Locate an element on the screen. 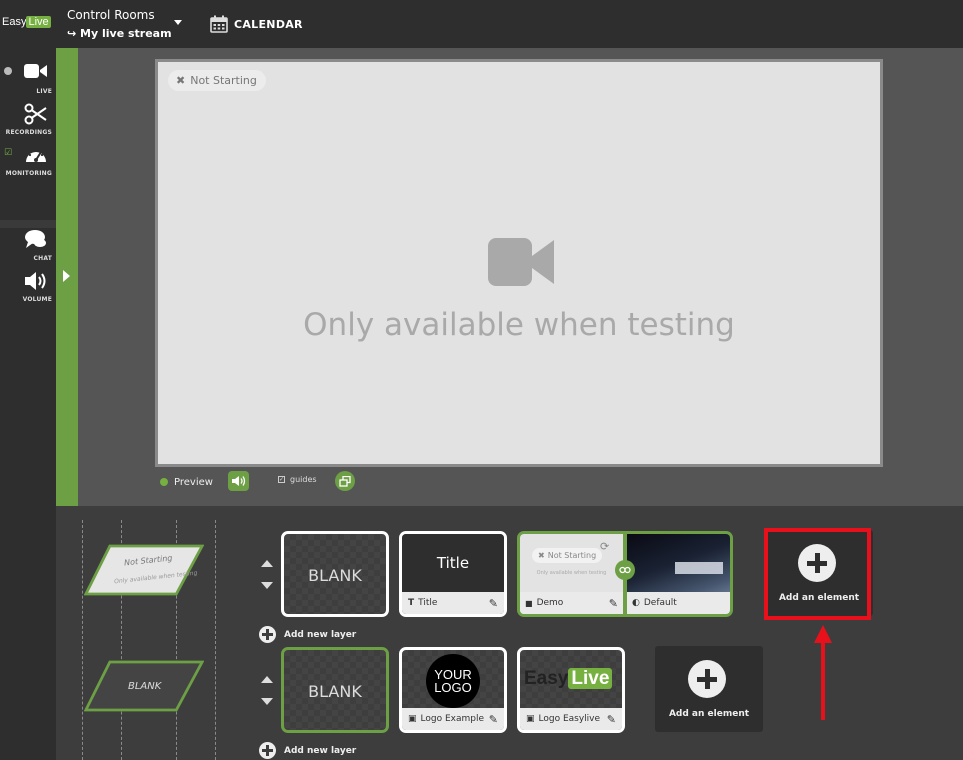  refresh-icon: ⟳ is located at coordinates (604, 546).